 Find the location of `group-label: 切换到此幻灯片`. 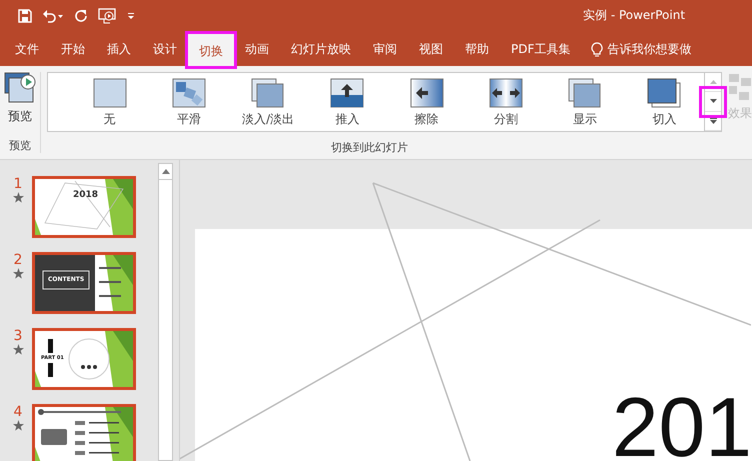

group-label: 切换到此幻灯片 is located at coordinates (369, 147).